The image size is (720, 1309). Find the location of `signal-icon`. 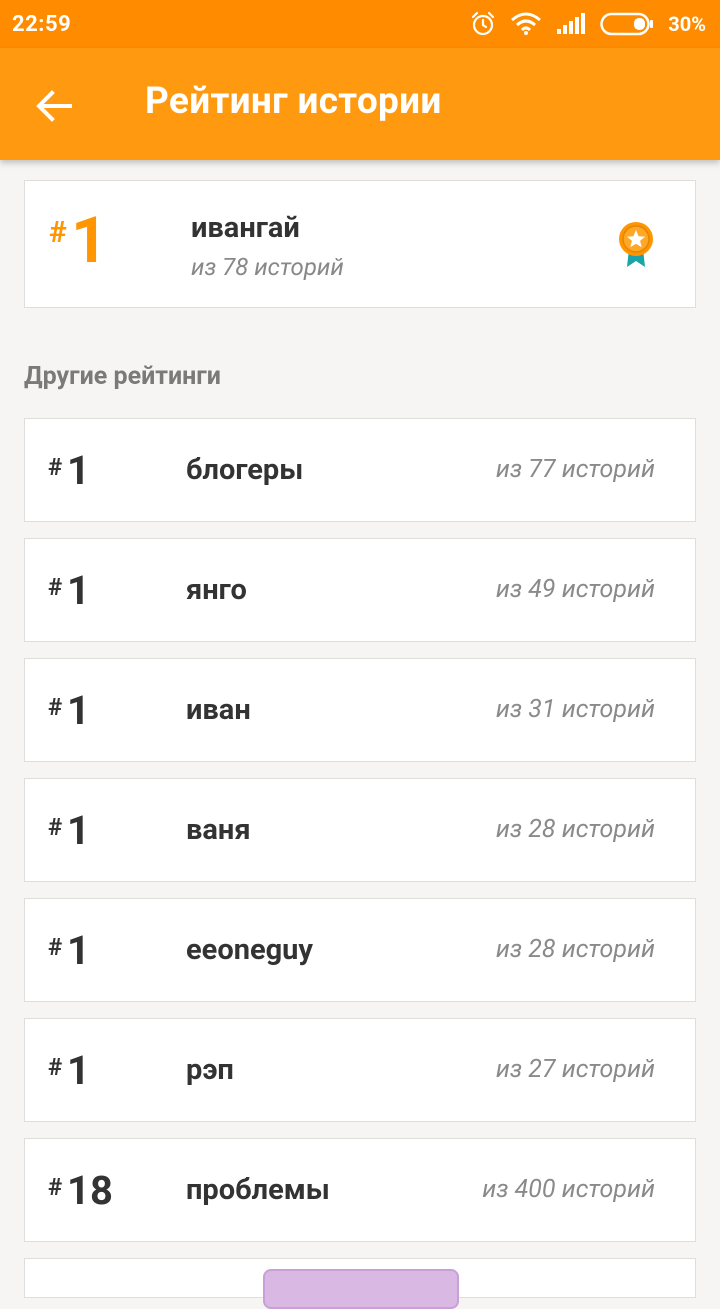

signal-icon is located at coordinates (571, 23).